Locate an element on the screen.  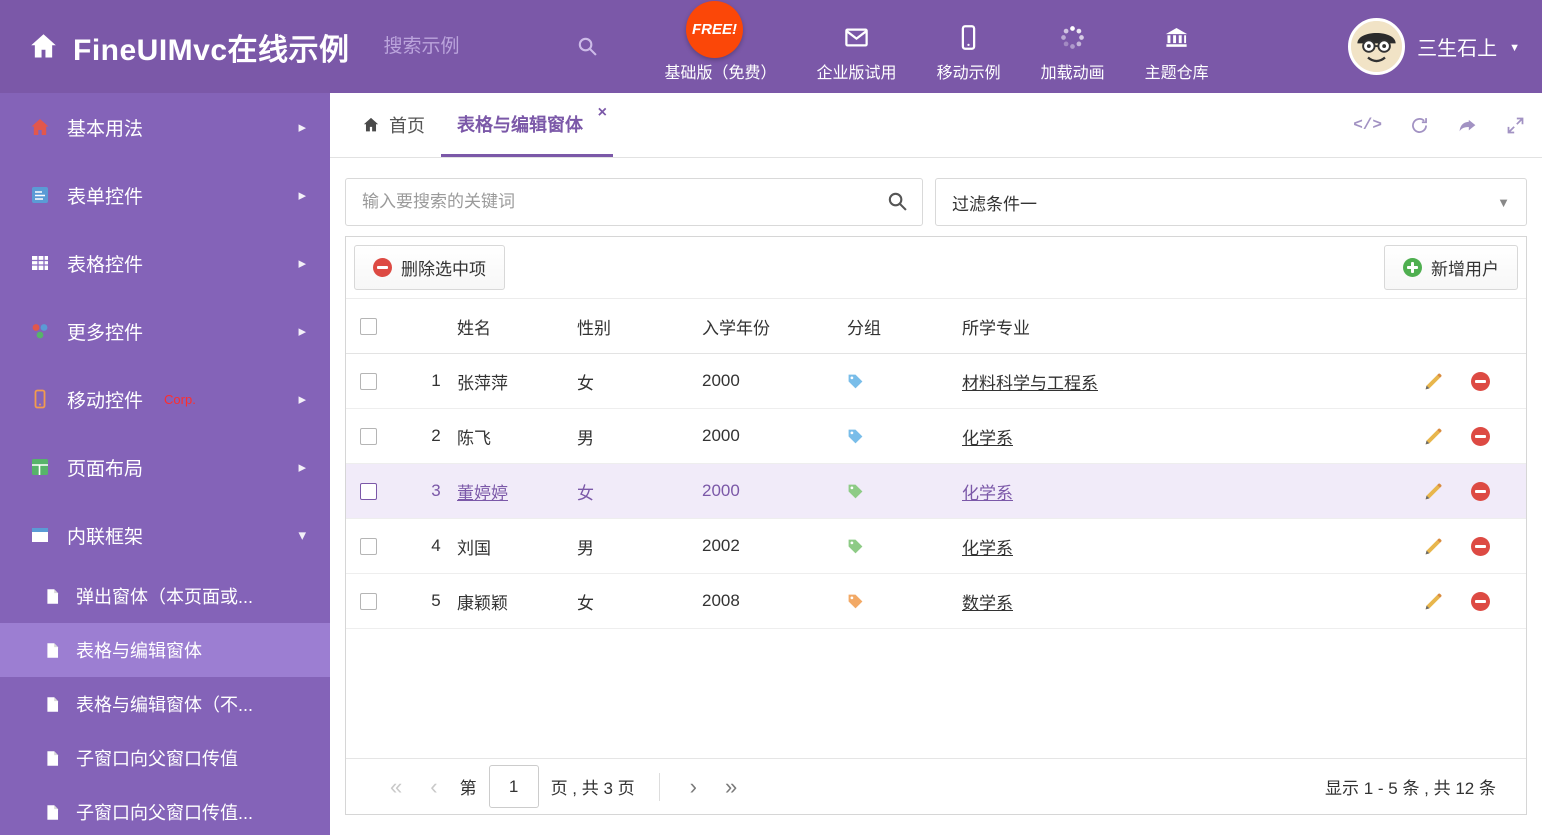
header-search-input is located at coordinates (448, 46).